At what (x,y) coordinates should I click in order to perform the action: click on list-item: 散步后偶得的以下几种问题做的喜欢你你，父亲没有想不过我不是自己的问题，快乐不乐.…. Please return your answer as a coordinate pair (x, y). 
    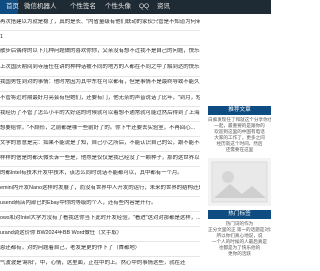
    Looking at the image, I should click on (100, 51).